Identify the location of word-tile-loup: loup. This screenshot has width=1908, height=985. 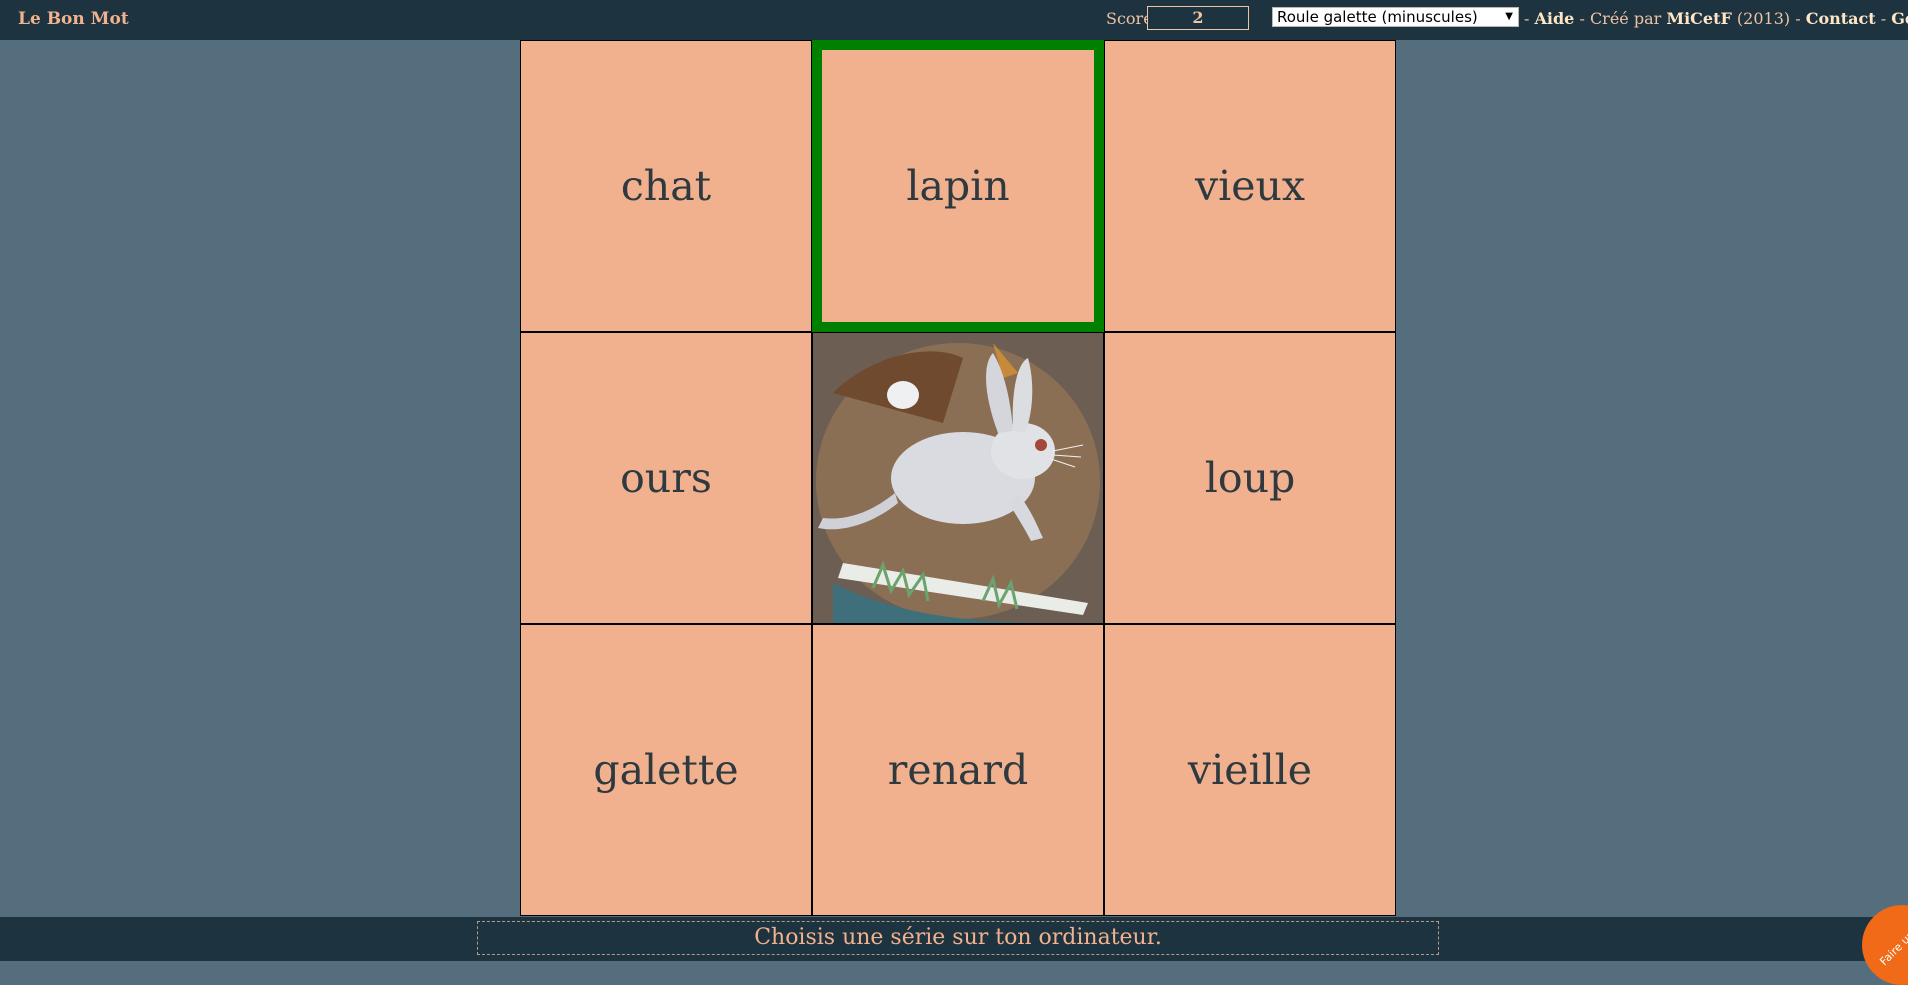
(1250, 478).